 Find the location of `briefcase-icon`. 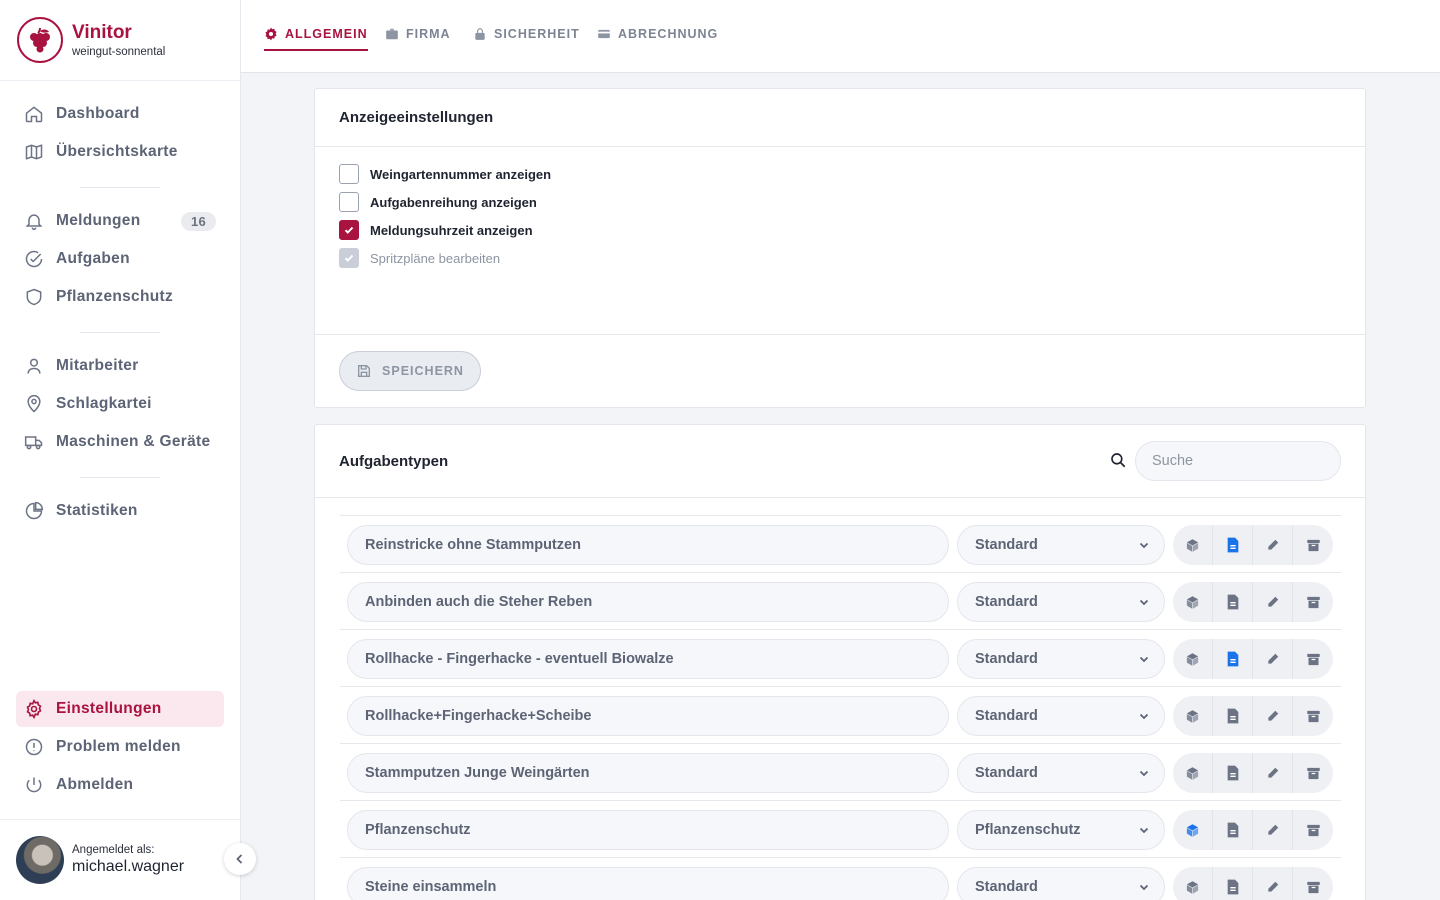

briefcase-icon is located at coordinates (392, 34).